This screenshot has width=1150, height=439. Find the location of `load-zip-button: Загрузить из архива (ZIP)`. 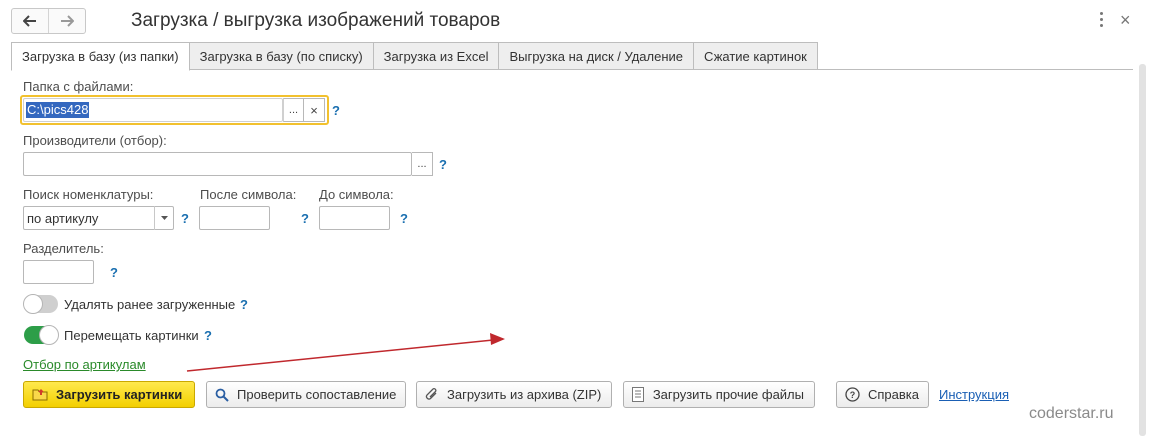

load-zip-button: Загрузить из архива (ZIP) is located at coordinates (514, 394).